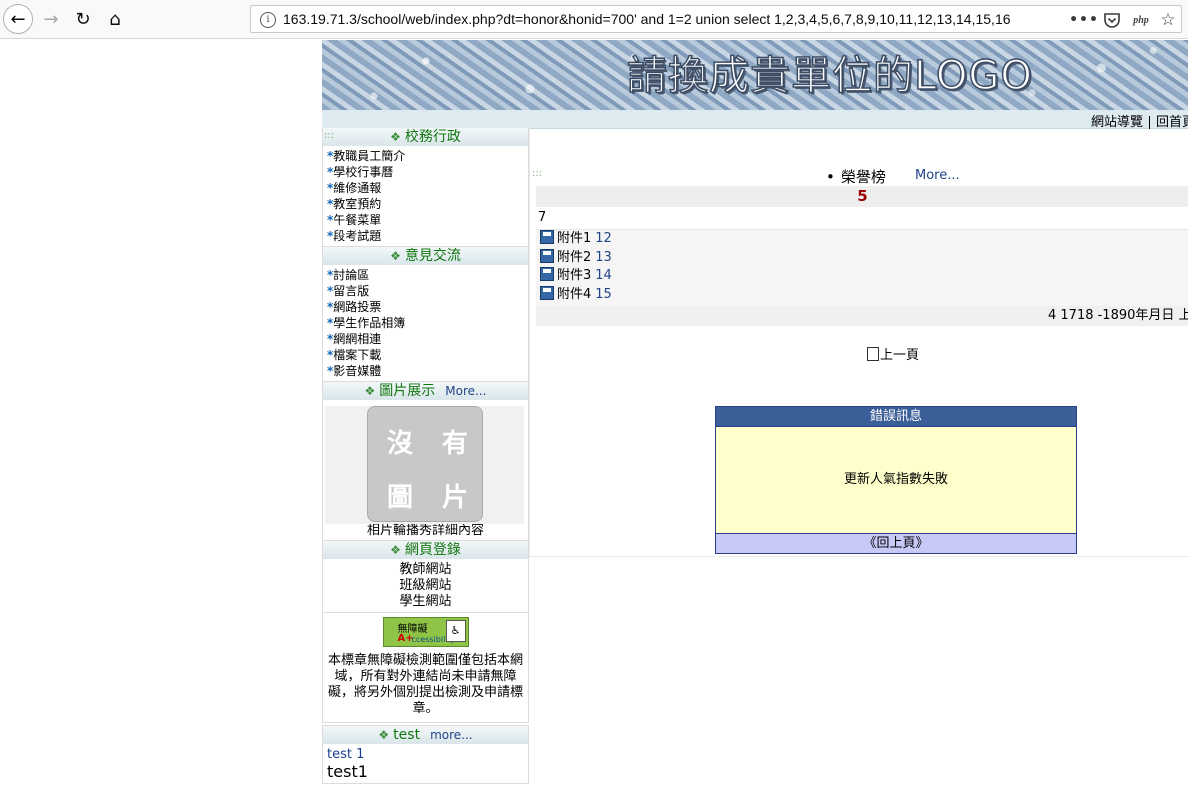 The image size is (1188, 801). What do you see at coordinates (18, 19) in the screenshot?
I see `back-arrow-icon: ←` at bounding box center [18, 19].